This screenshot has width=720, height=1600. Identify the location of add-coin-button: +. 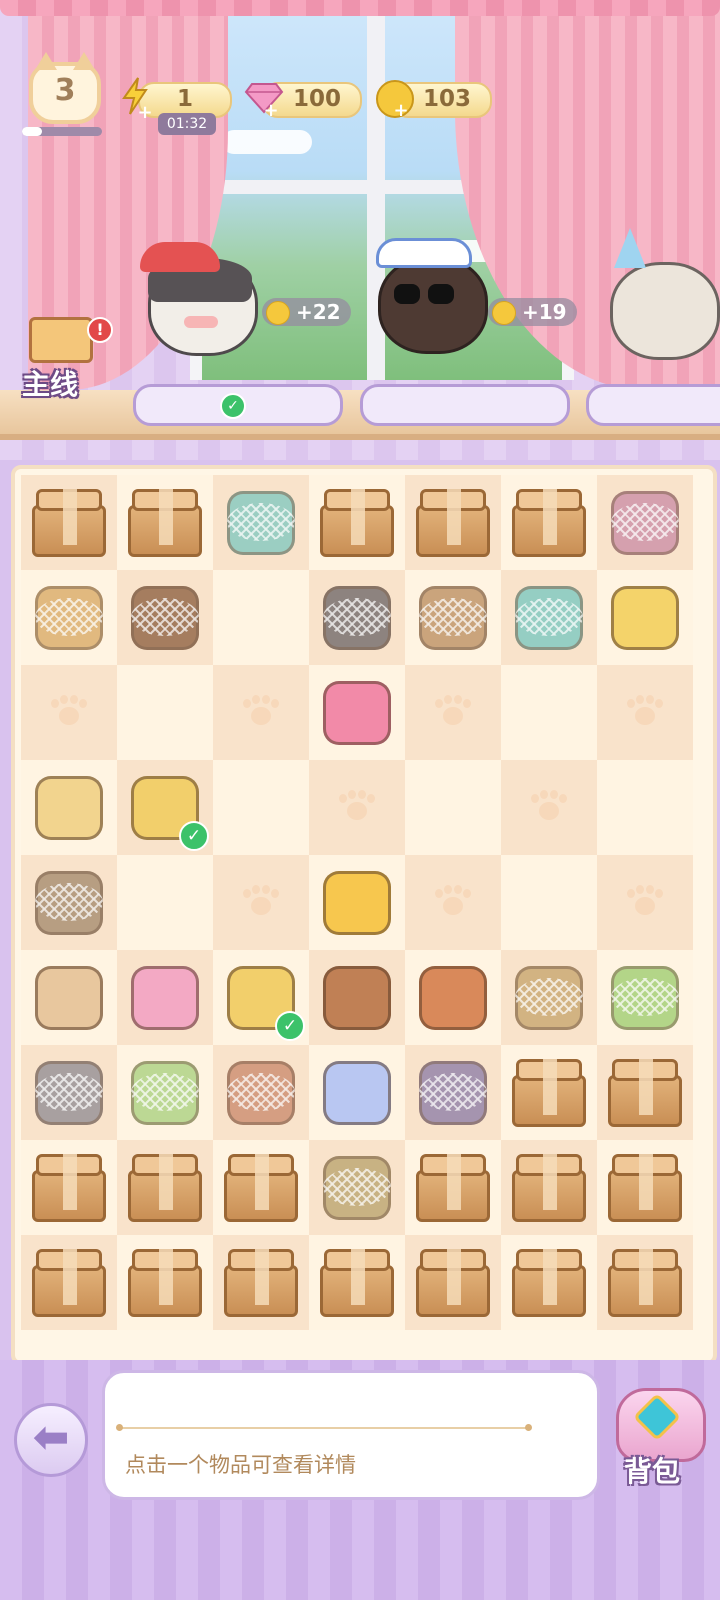
(401, 111).